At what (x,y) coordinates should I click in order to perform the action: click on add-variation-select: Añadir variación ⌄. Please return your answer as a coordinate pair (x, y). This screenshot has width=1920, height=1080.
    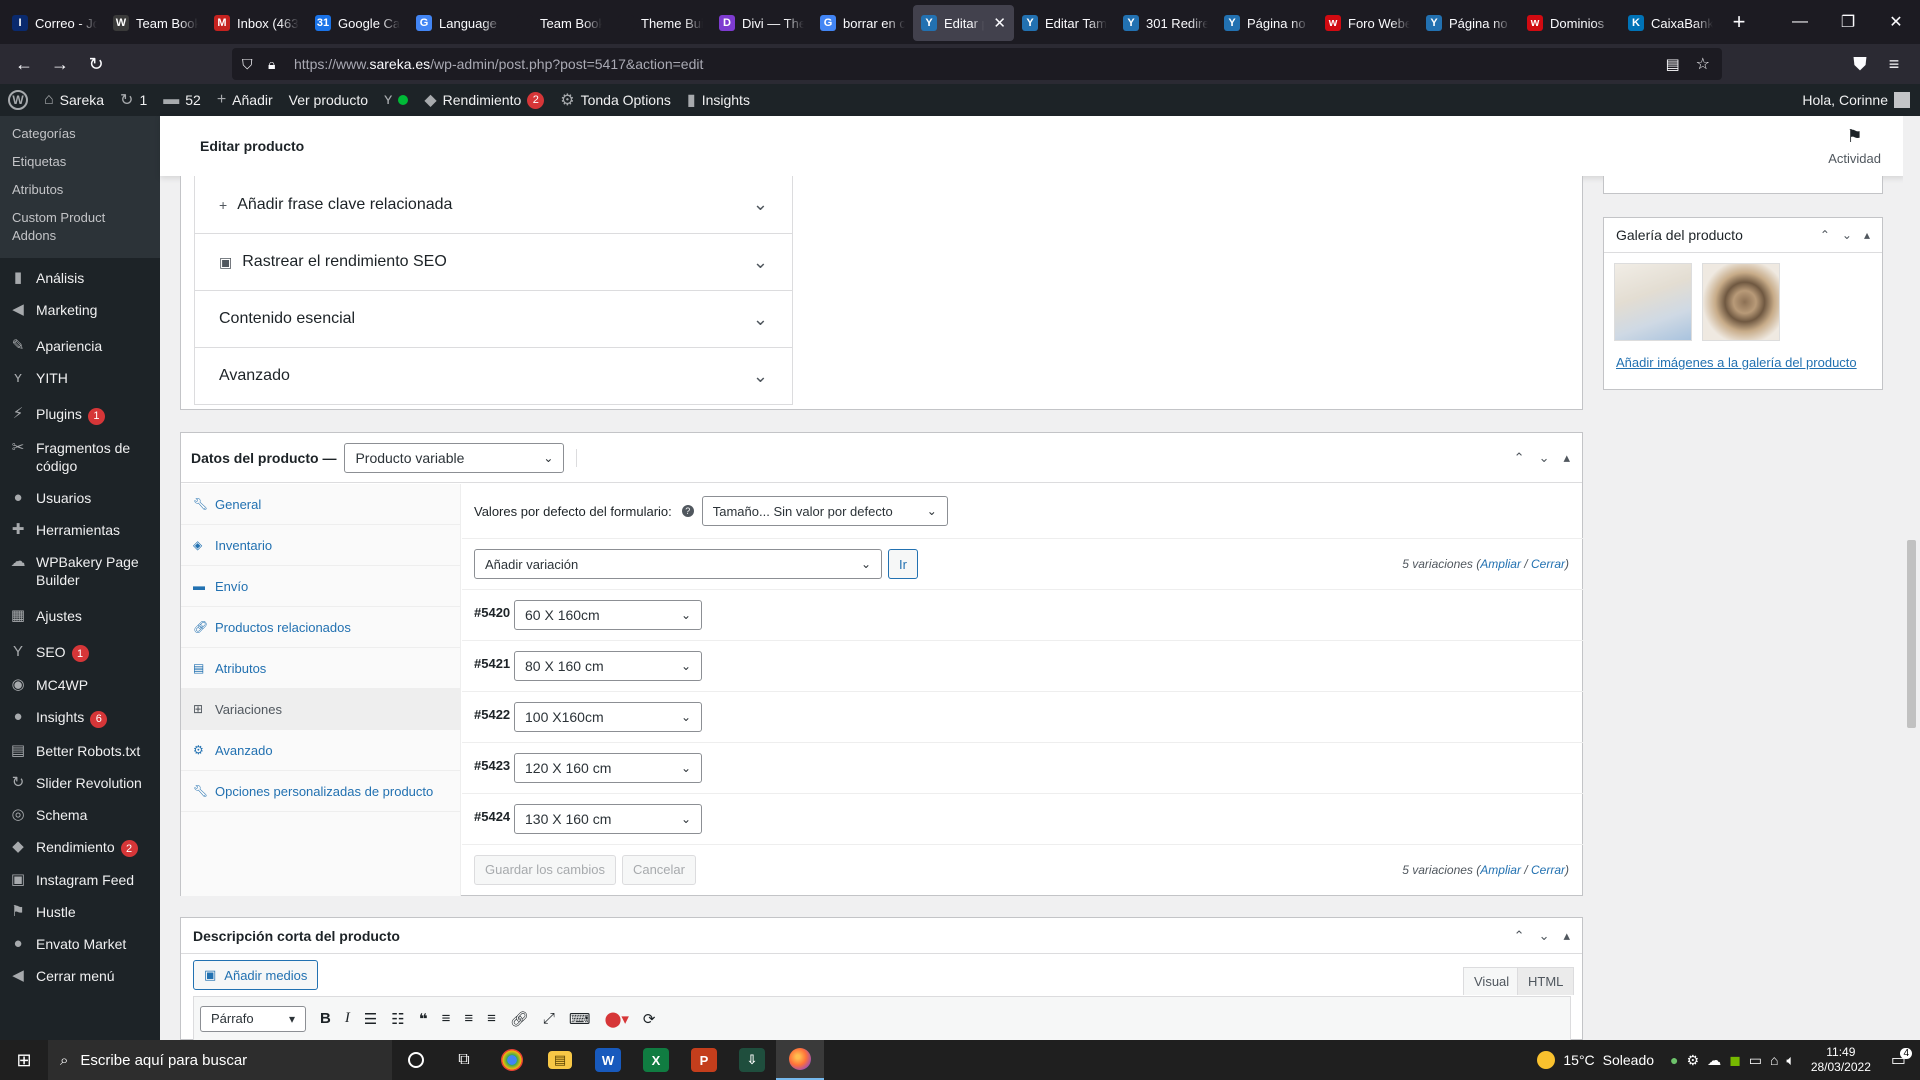
    Looking at the image, I should click on (678, 564).